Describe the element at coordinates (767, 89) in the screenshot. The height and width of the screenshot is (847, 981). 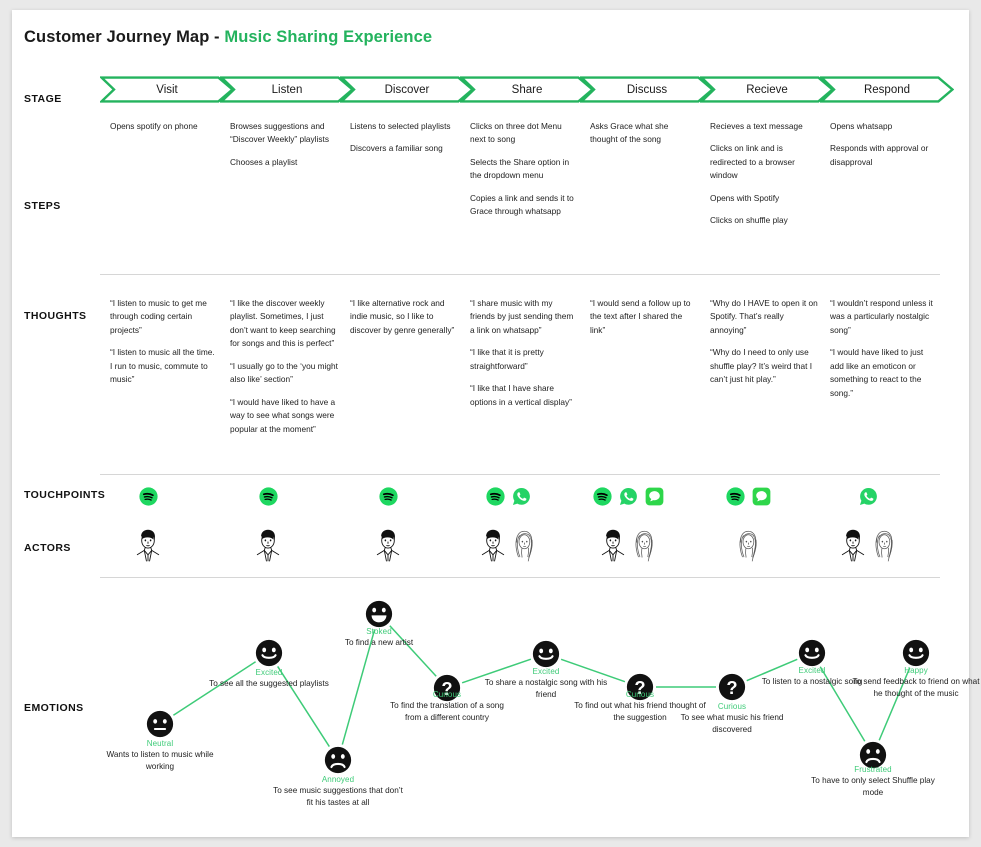
I see `stage-label: Recieve` at that location.